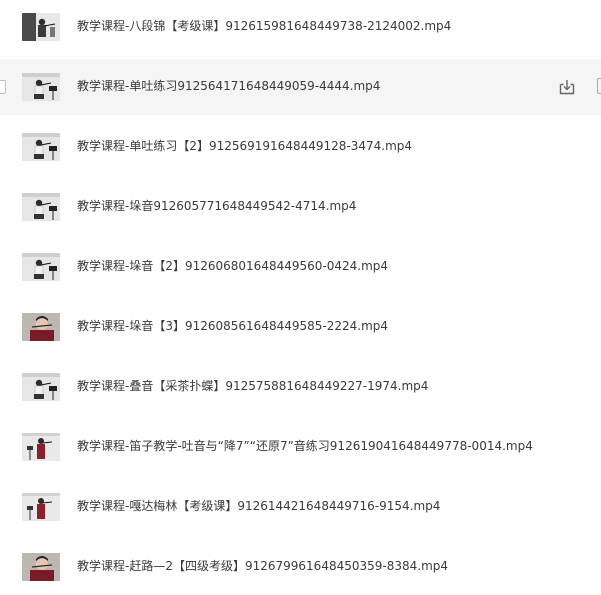  What do you see at coordinates (216, 206) in the screenshot?
I see `file-name: 教学课程-垛音912605771648449542-4714.mp4` at bounding box center [216, 206].